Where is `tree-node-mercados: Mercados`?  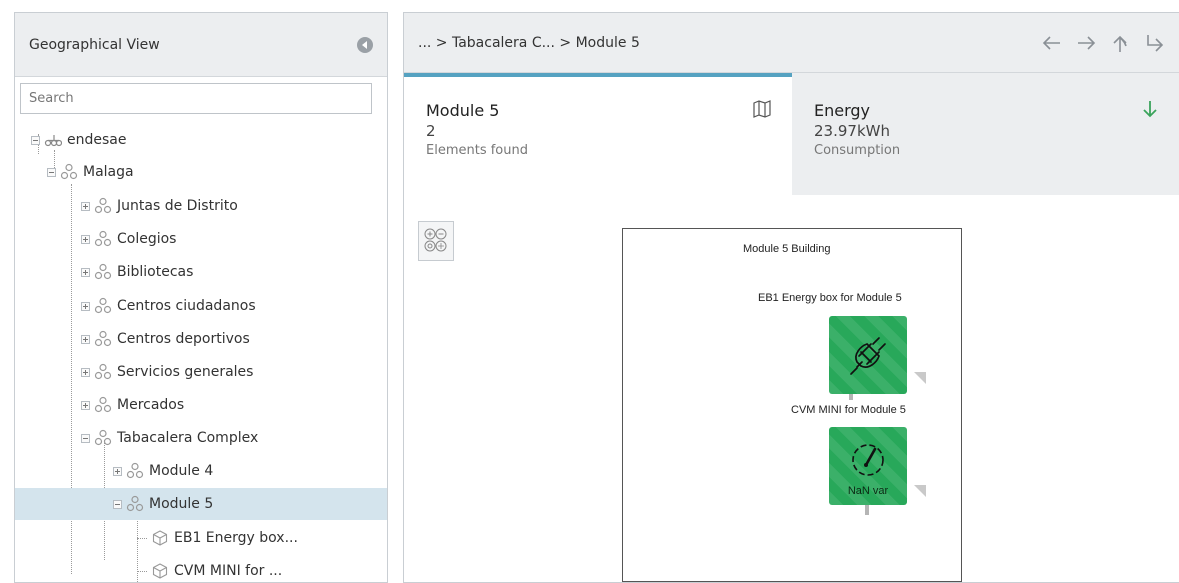
tree-node-mercados: Mercados is located at coordinates (132, 405).